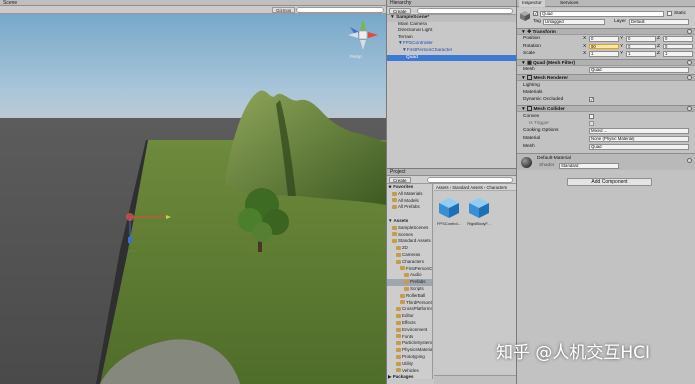 The image size is (695, 384). Describe the element at coordinates (451, 3) in the screenshot. I see `hierarchy-tab: Hierarchy` at that location.